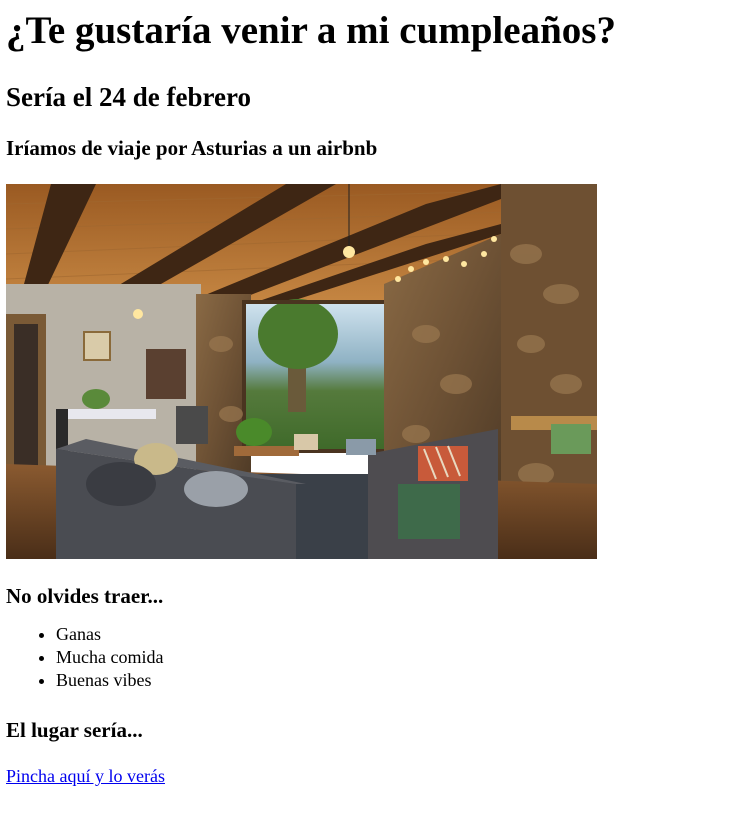  I want to click on date-heading: Sería el 24 de febrero, so click(128, 97).